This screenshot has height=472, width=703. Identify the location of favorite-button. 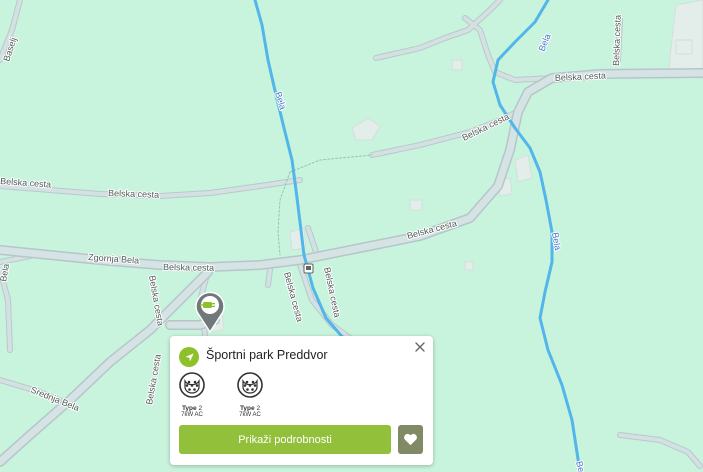
(410, 439).